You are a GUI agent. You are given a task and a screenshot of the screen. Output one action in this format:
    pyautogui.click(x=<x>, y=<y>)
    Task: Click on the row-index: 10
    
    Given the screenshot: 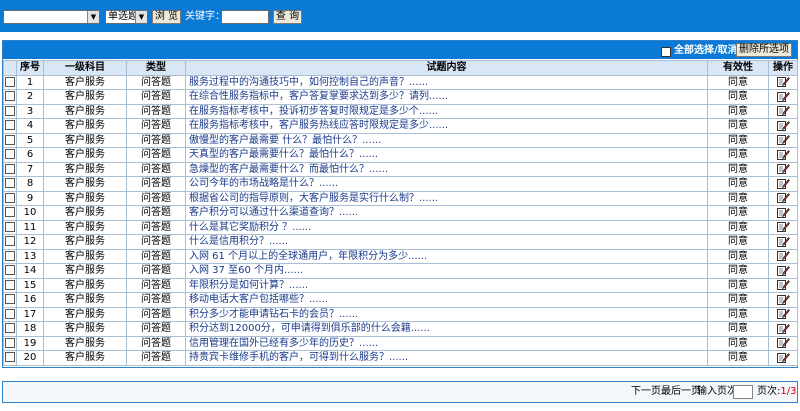 What is the action you would take?
    pyautogui.click(x=30, y=213)
    